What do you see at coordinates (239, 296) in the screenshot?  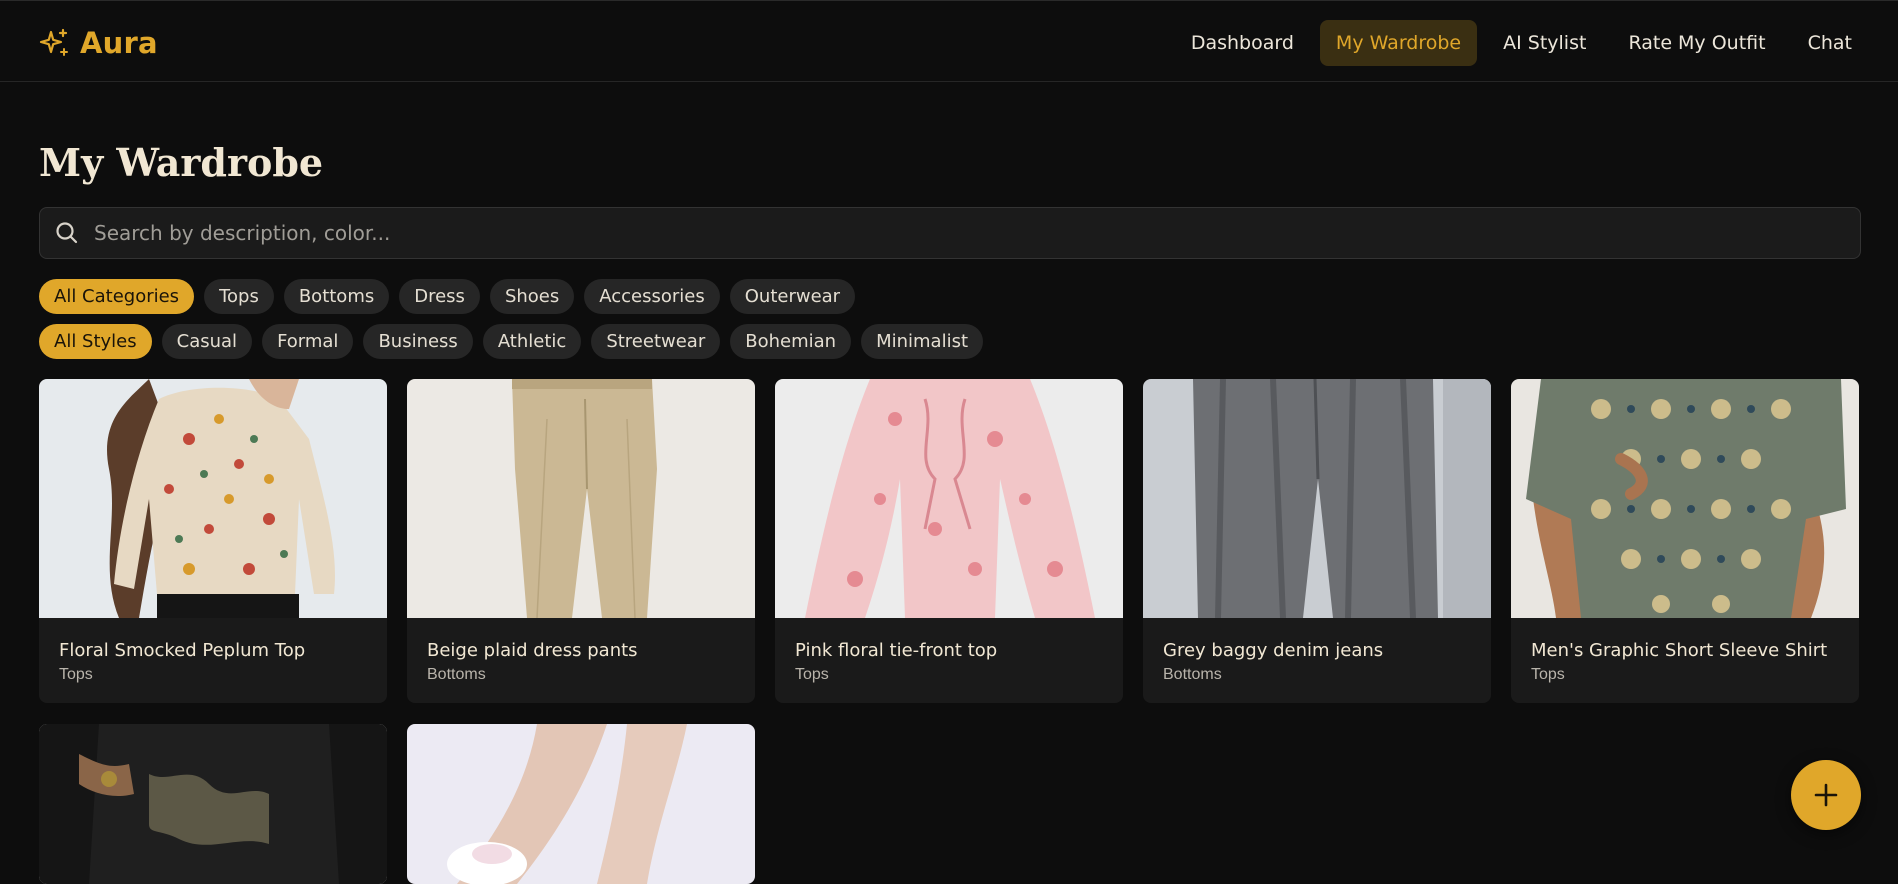 I see `chip-tops: Tops` at bounding box center [239, 296].